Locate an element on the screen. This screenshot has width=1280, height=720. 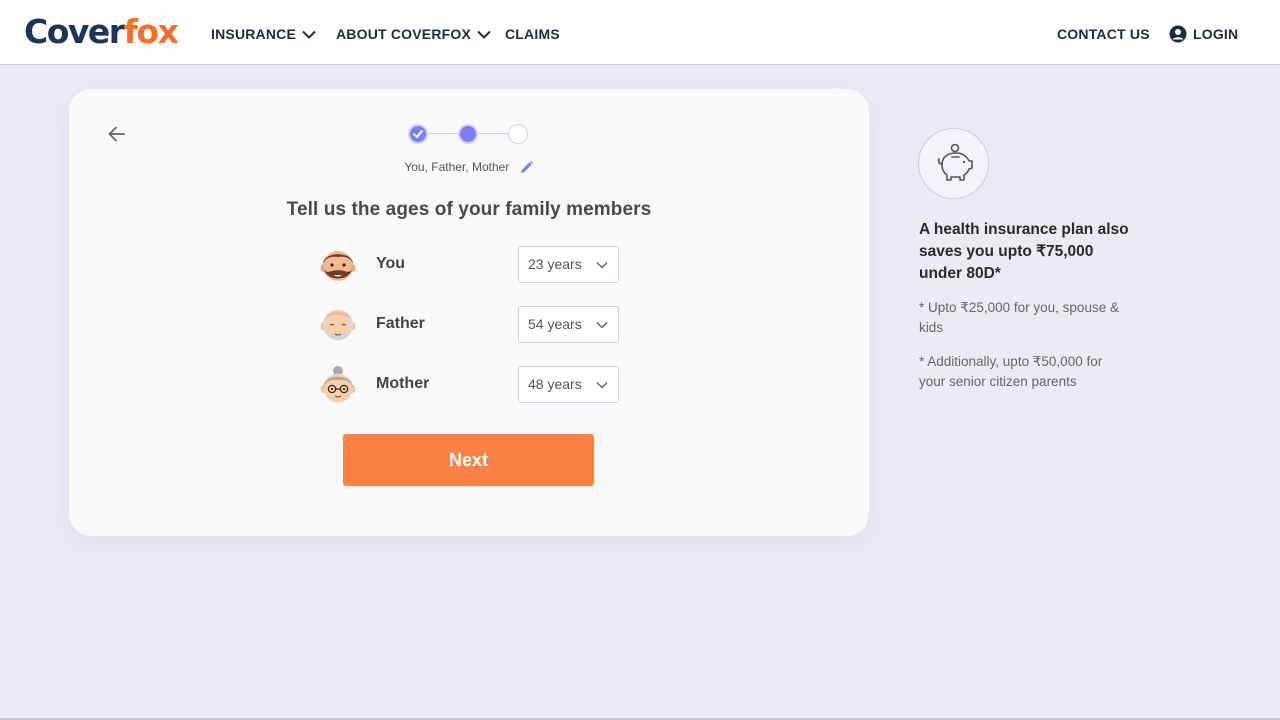
nav-about-coverfox: ABOUT COVERFOX is located at coordinates (413, 34).